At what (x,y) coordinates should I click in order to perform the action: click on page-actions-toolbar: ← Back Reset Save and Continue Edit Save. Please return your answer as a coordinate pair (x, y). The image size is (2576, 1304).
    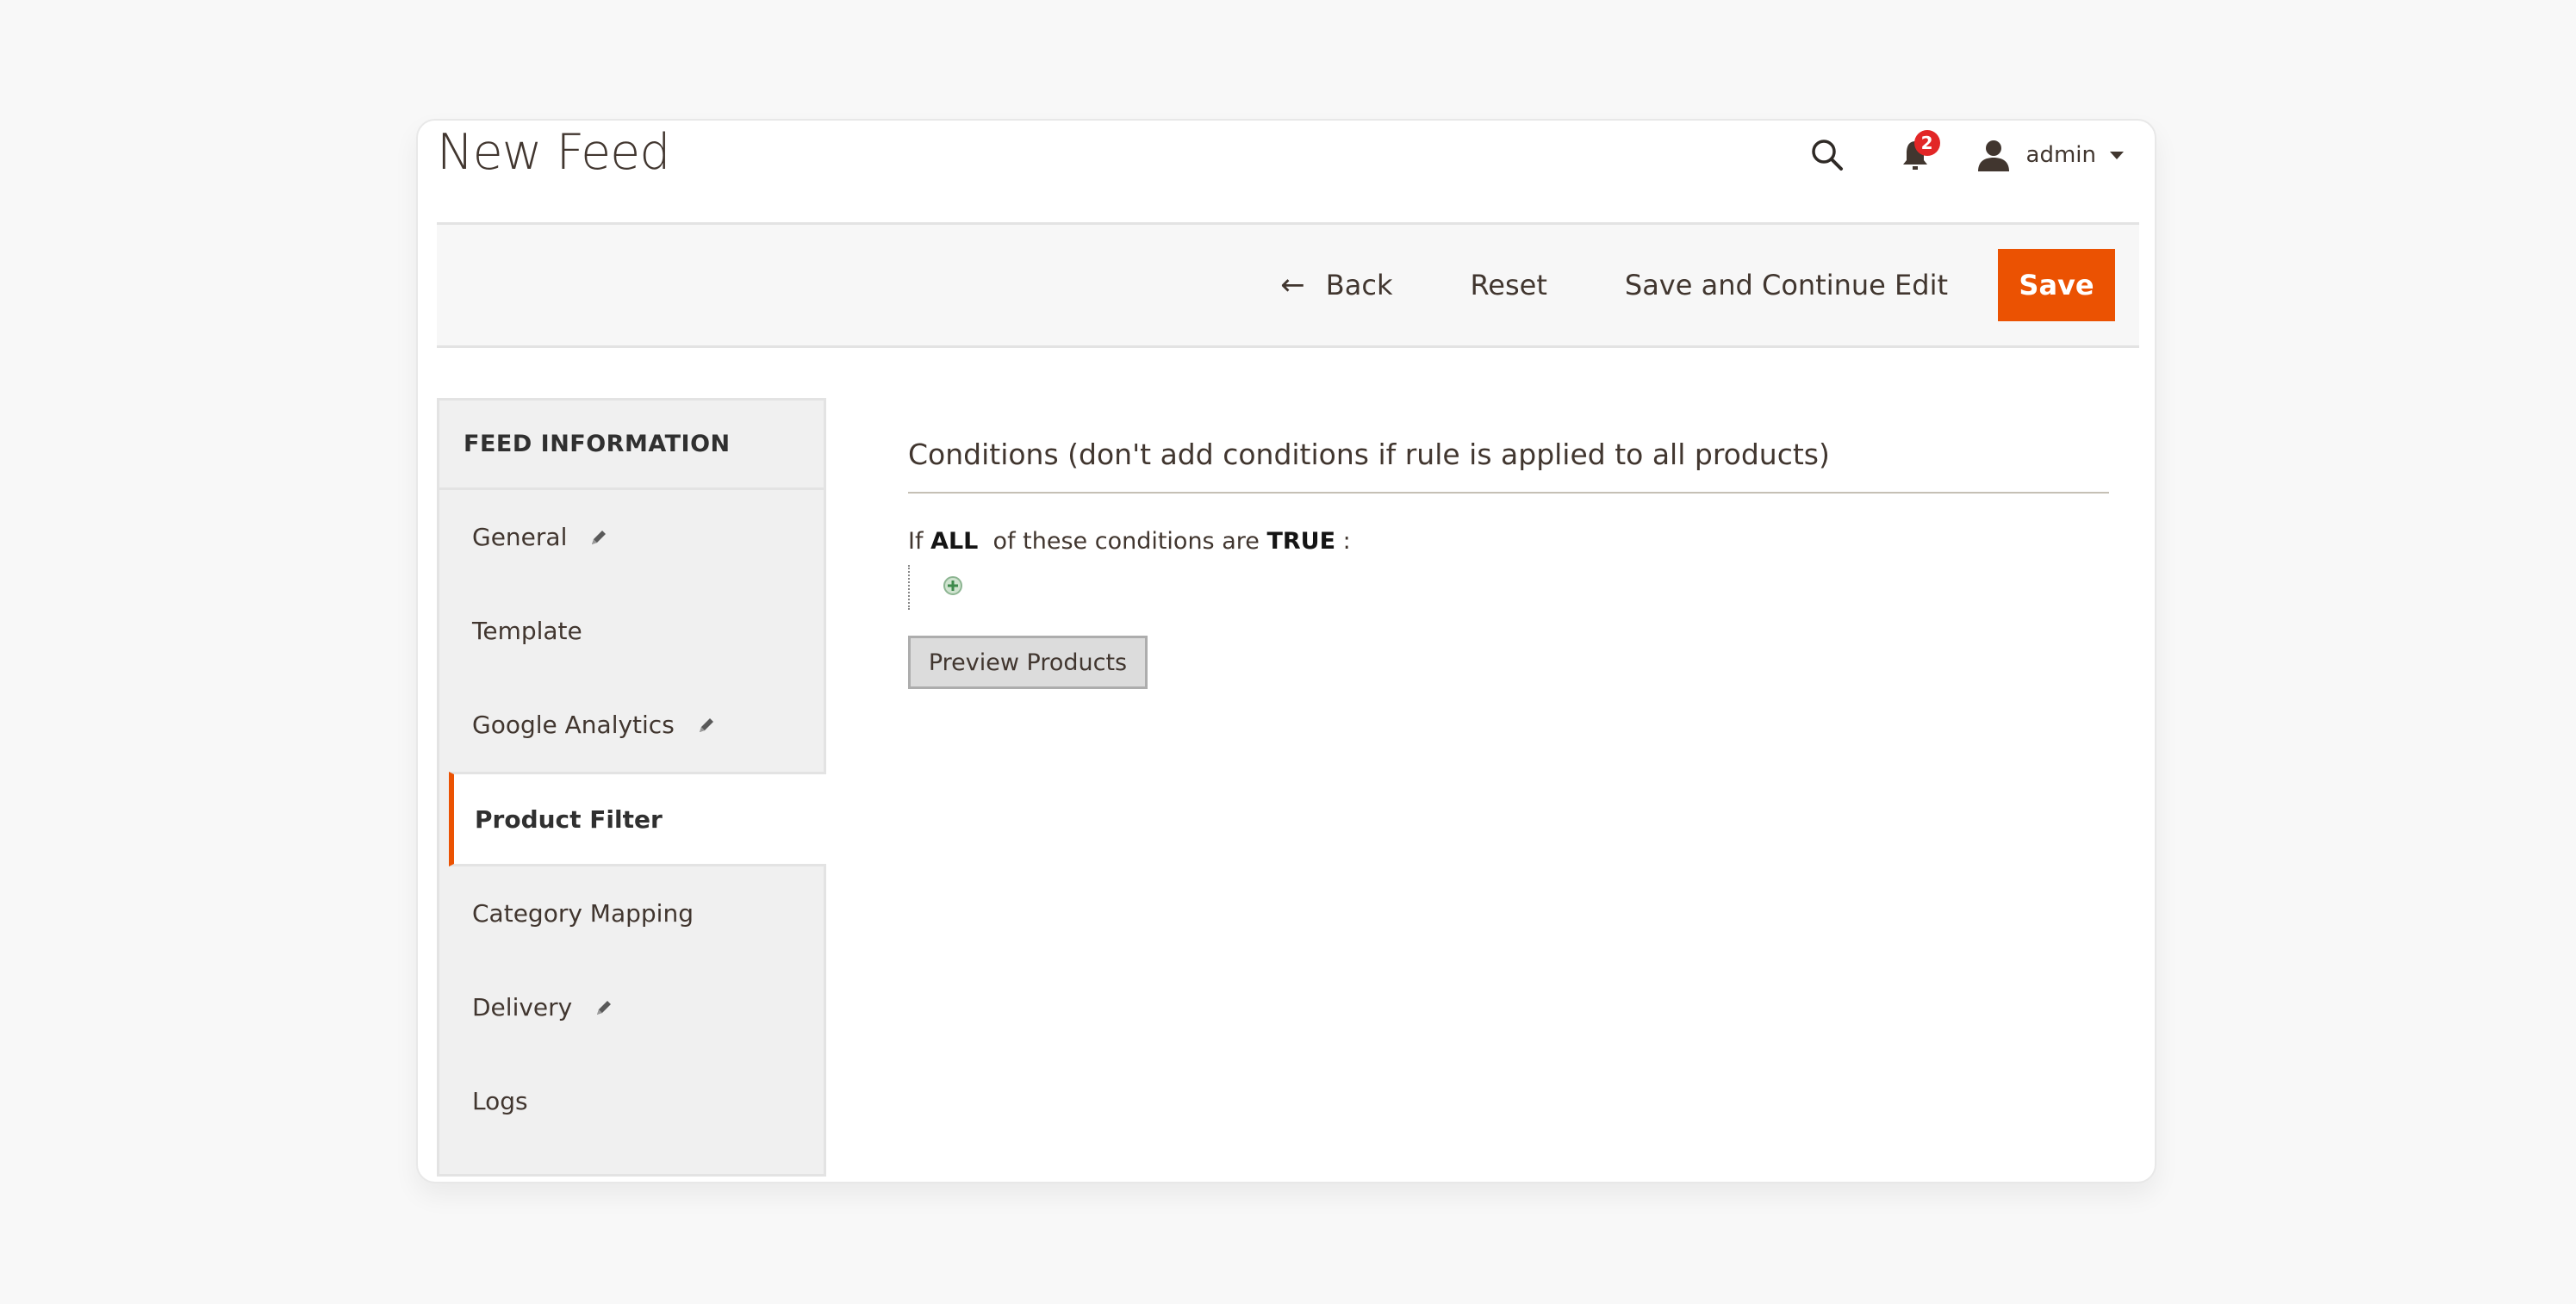
    Looking at the image, I should click on (1288, 285).